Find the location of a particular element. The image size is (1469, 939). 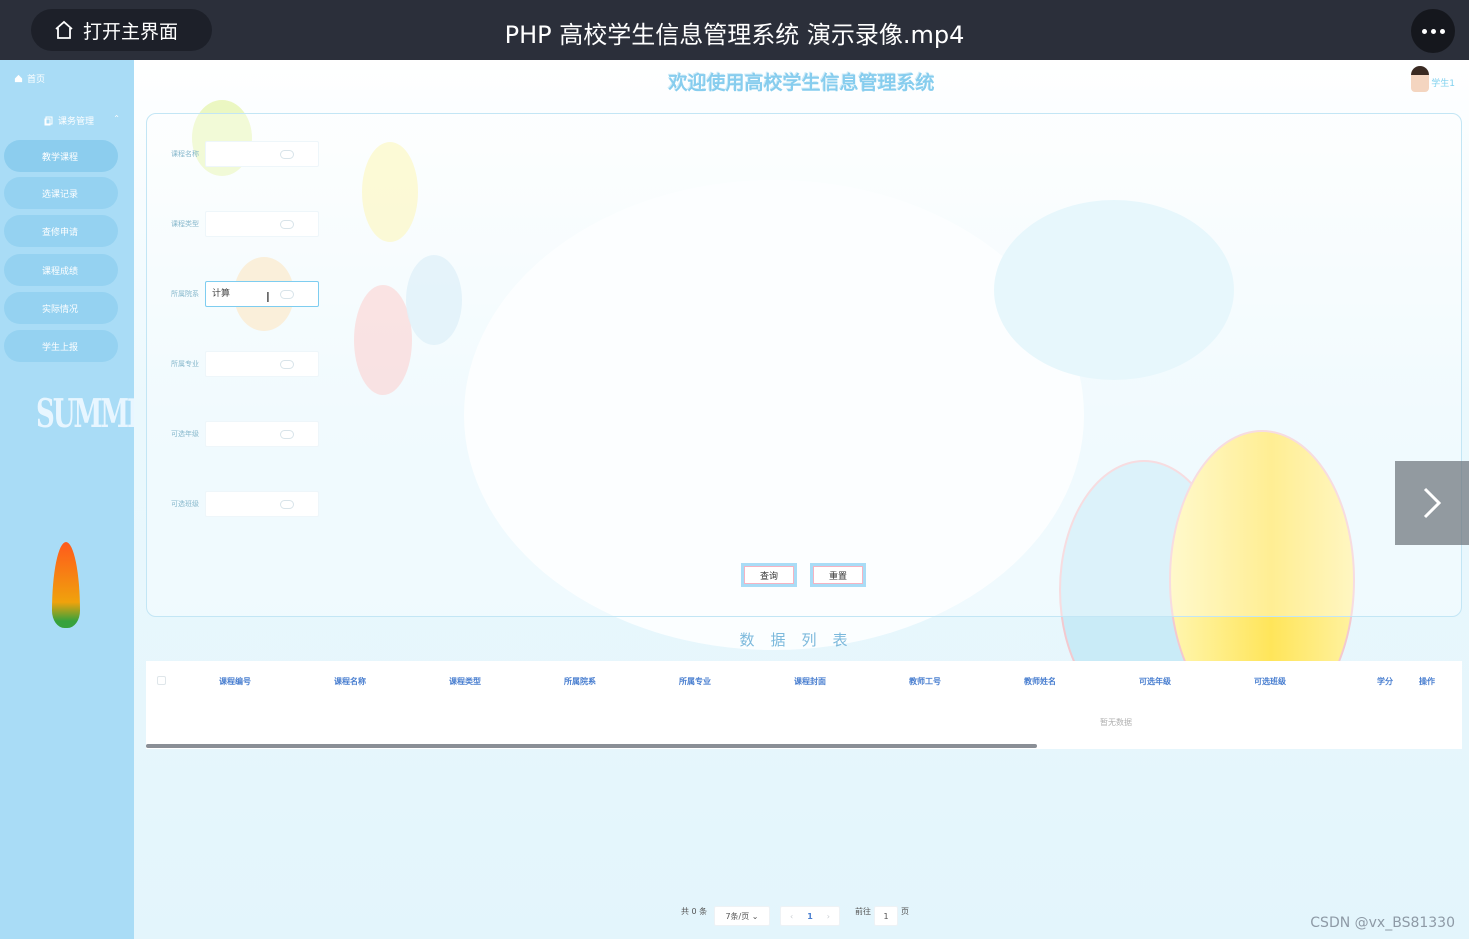

field-label: 课程类型 is located at coordinates (185, 224).